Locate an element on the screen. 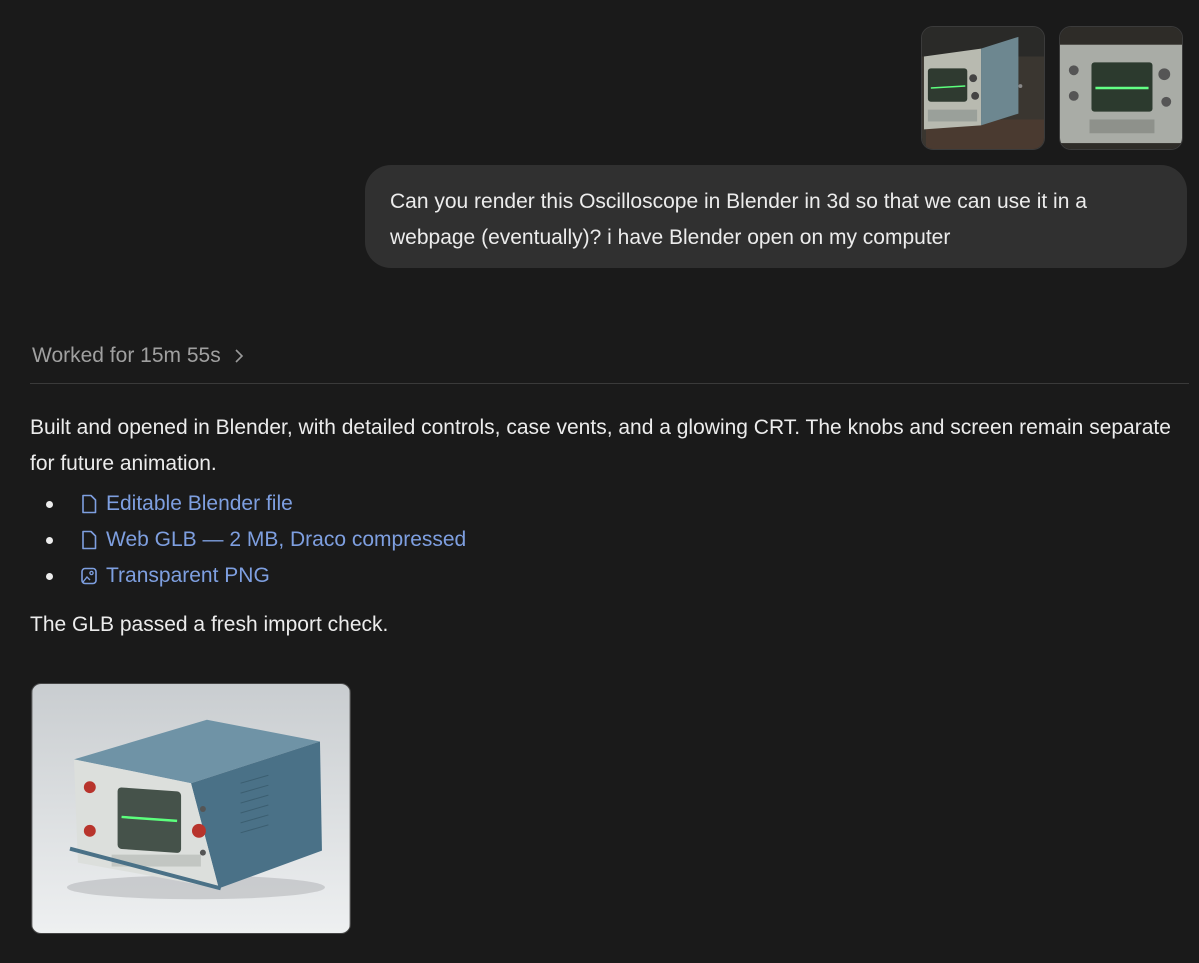 This screenshot has width=1199, height=963. editable-blender-file-link: Editable Blender file is located at coordinates (186, 504).